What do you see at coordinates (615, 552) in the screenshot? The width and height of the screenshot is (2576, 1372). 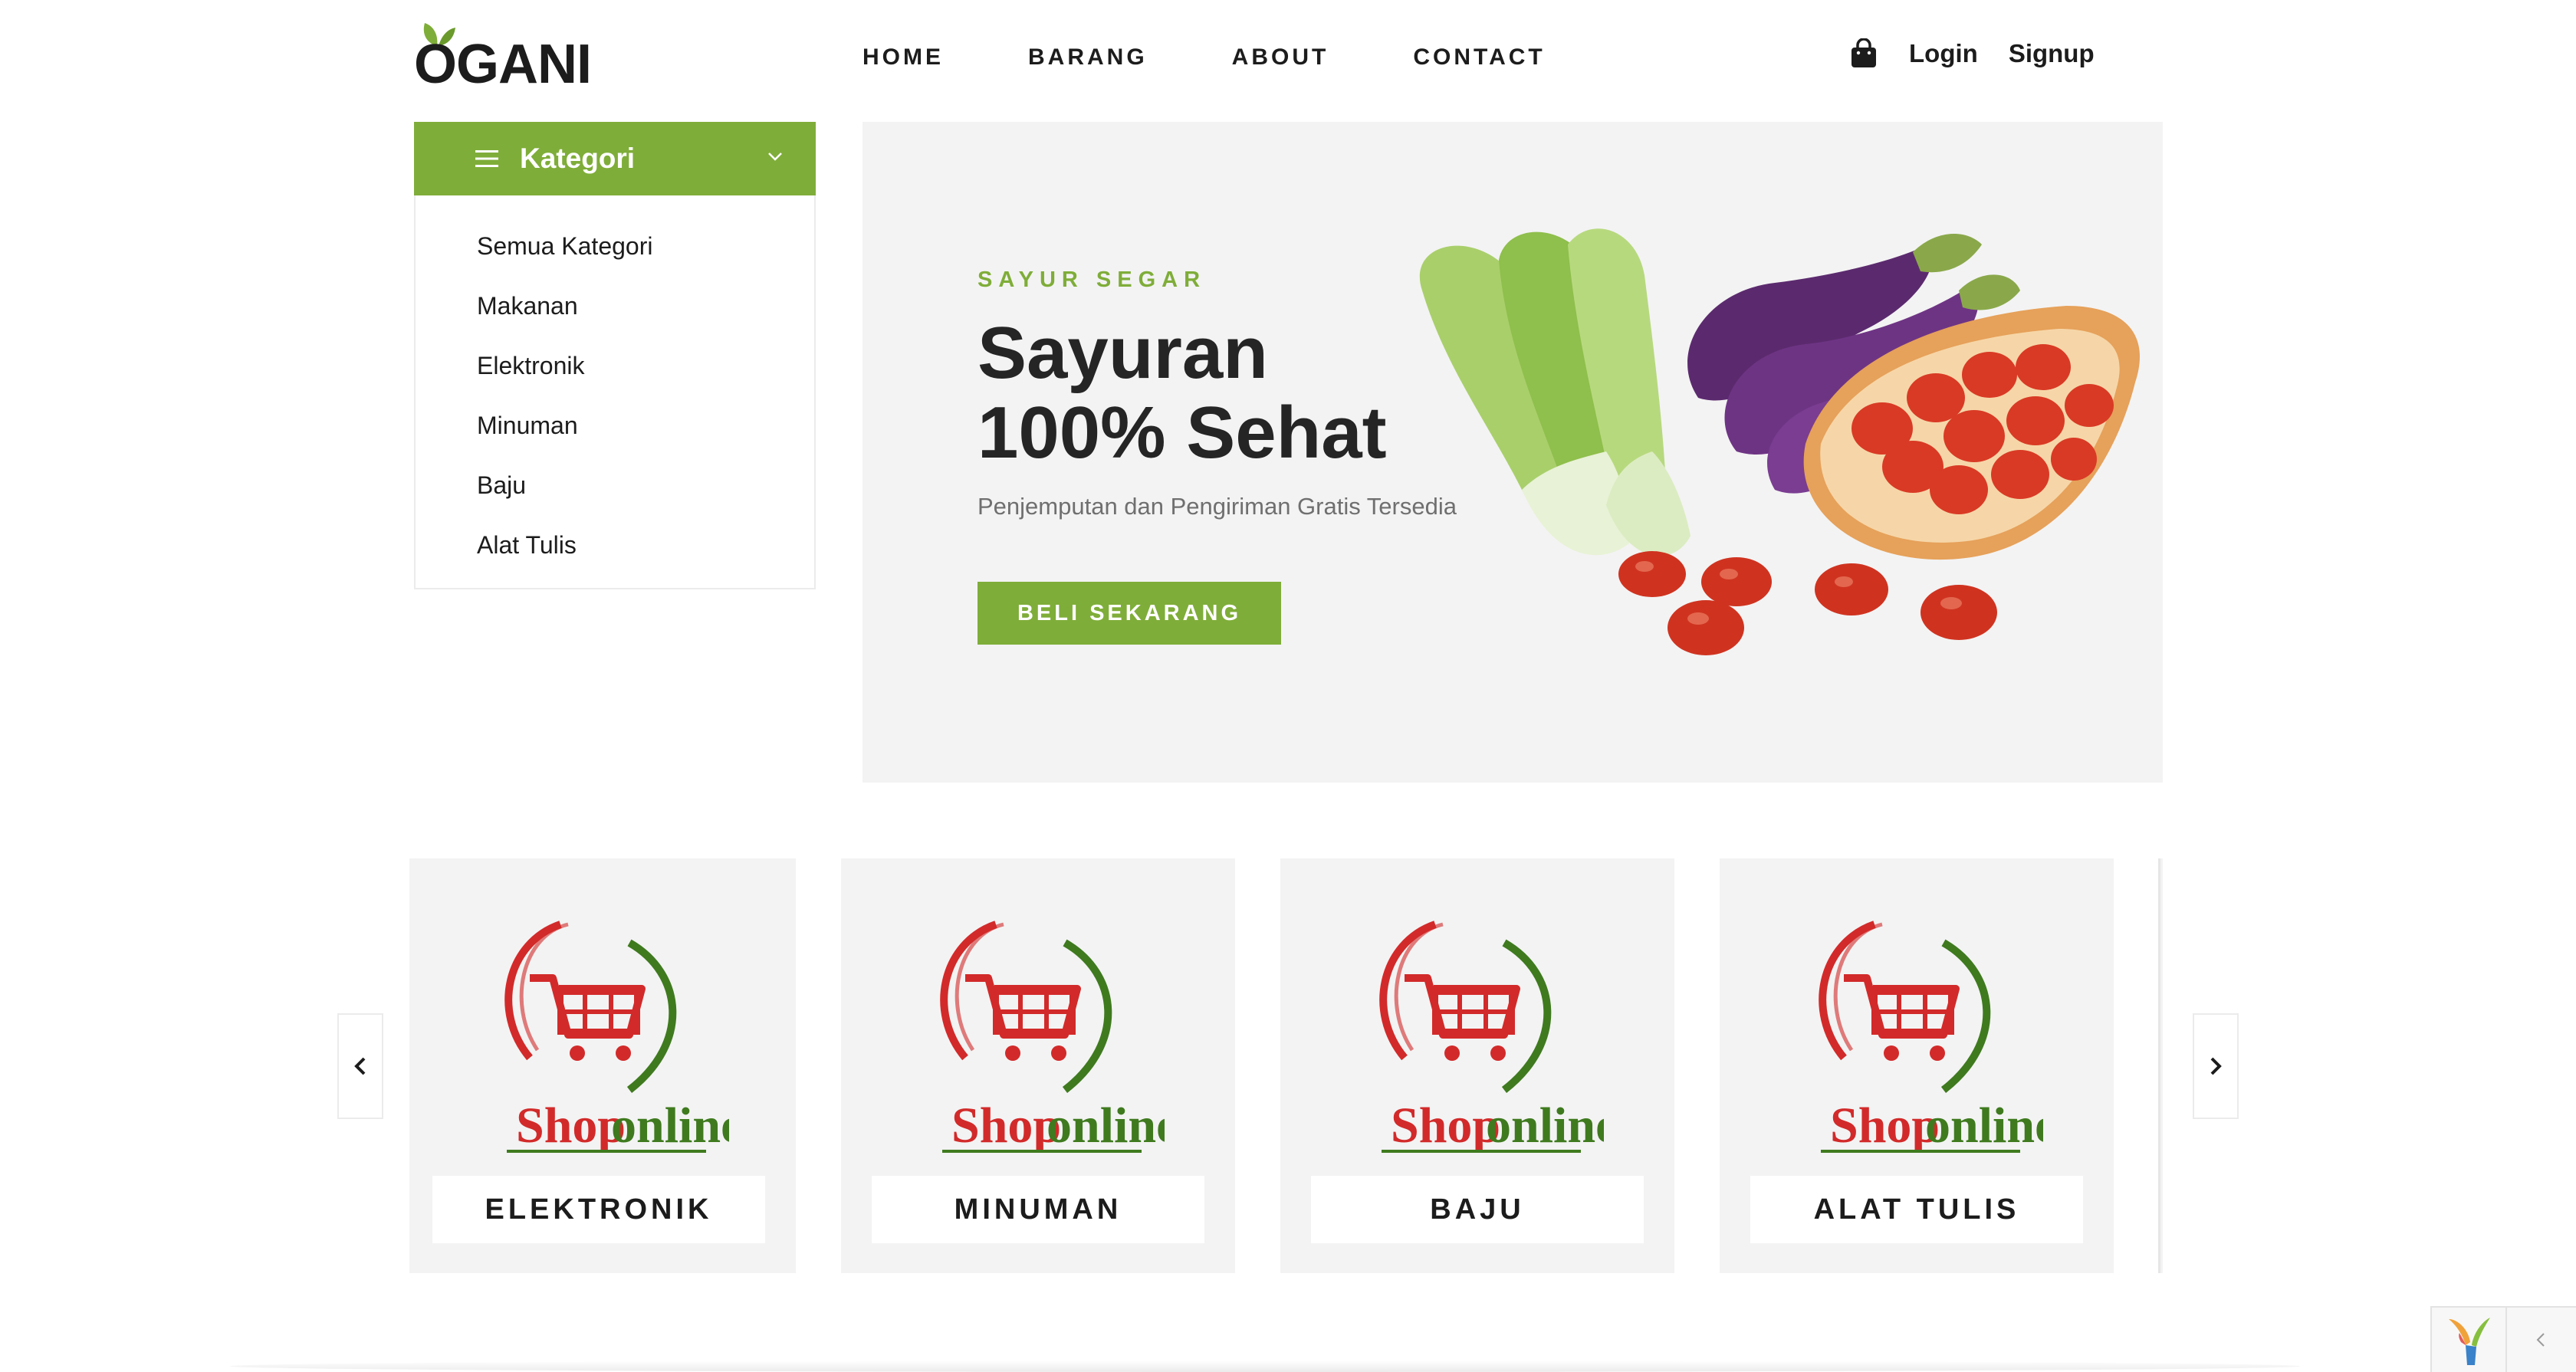 I see `kategori-item-alat-tulis: Alat Tulis` at bounding box center [615, 552].